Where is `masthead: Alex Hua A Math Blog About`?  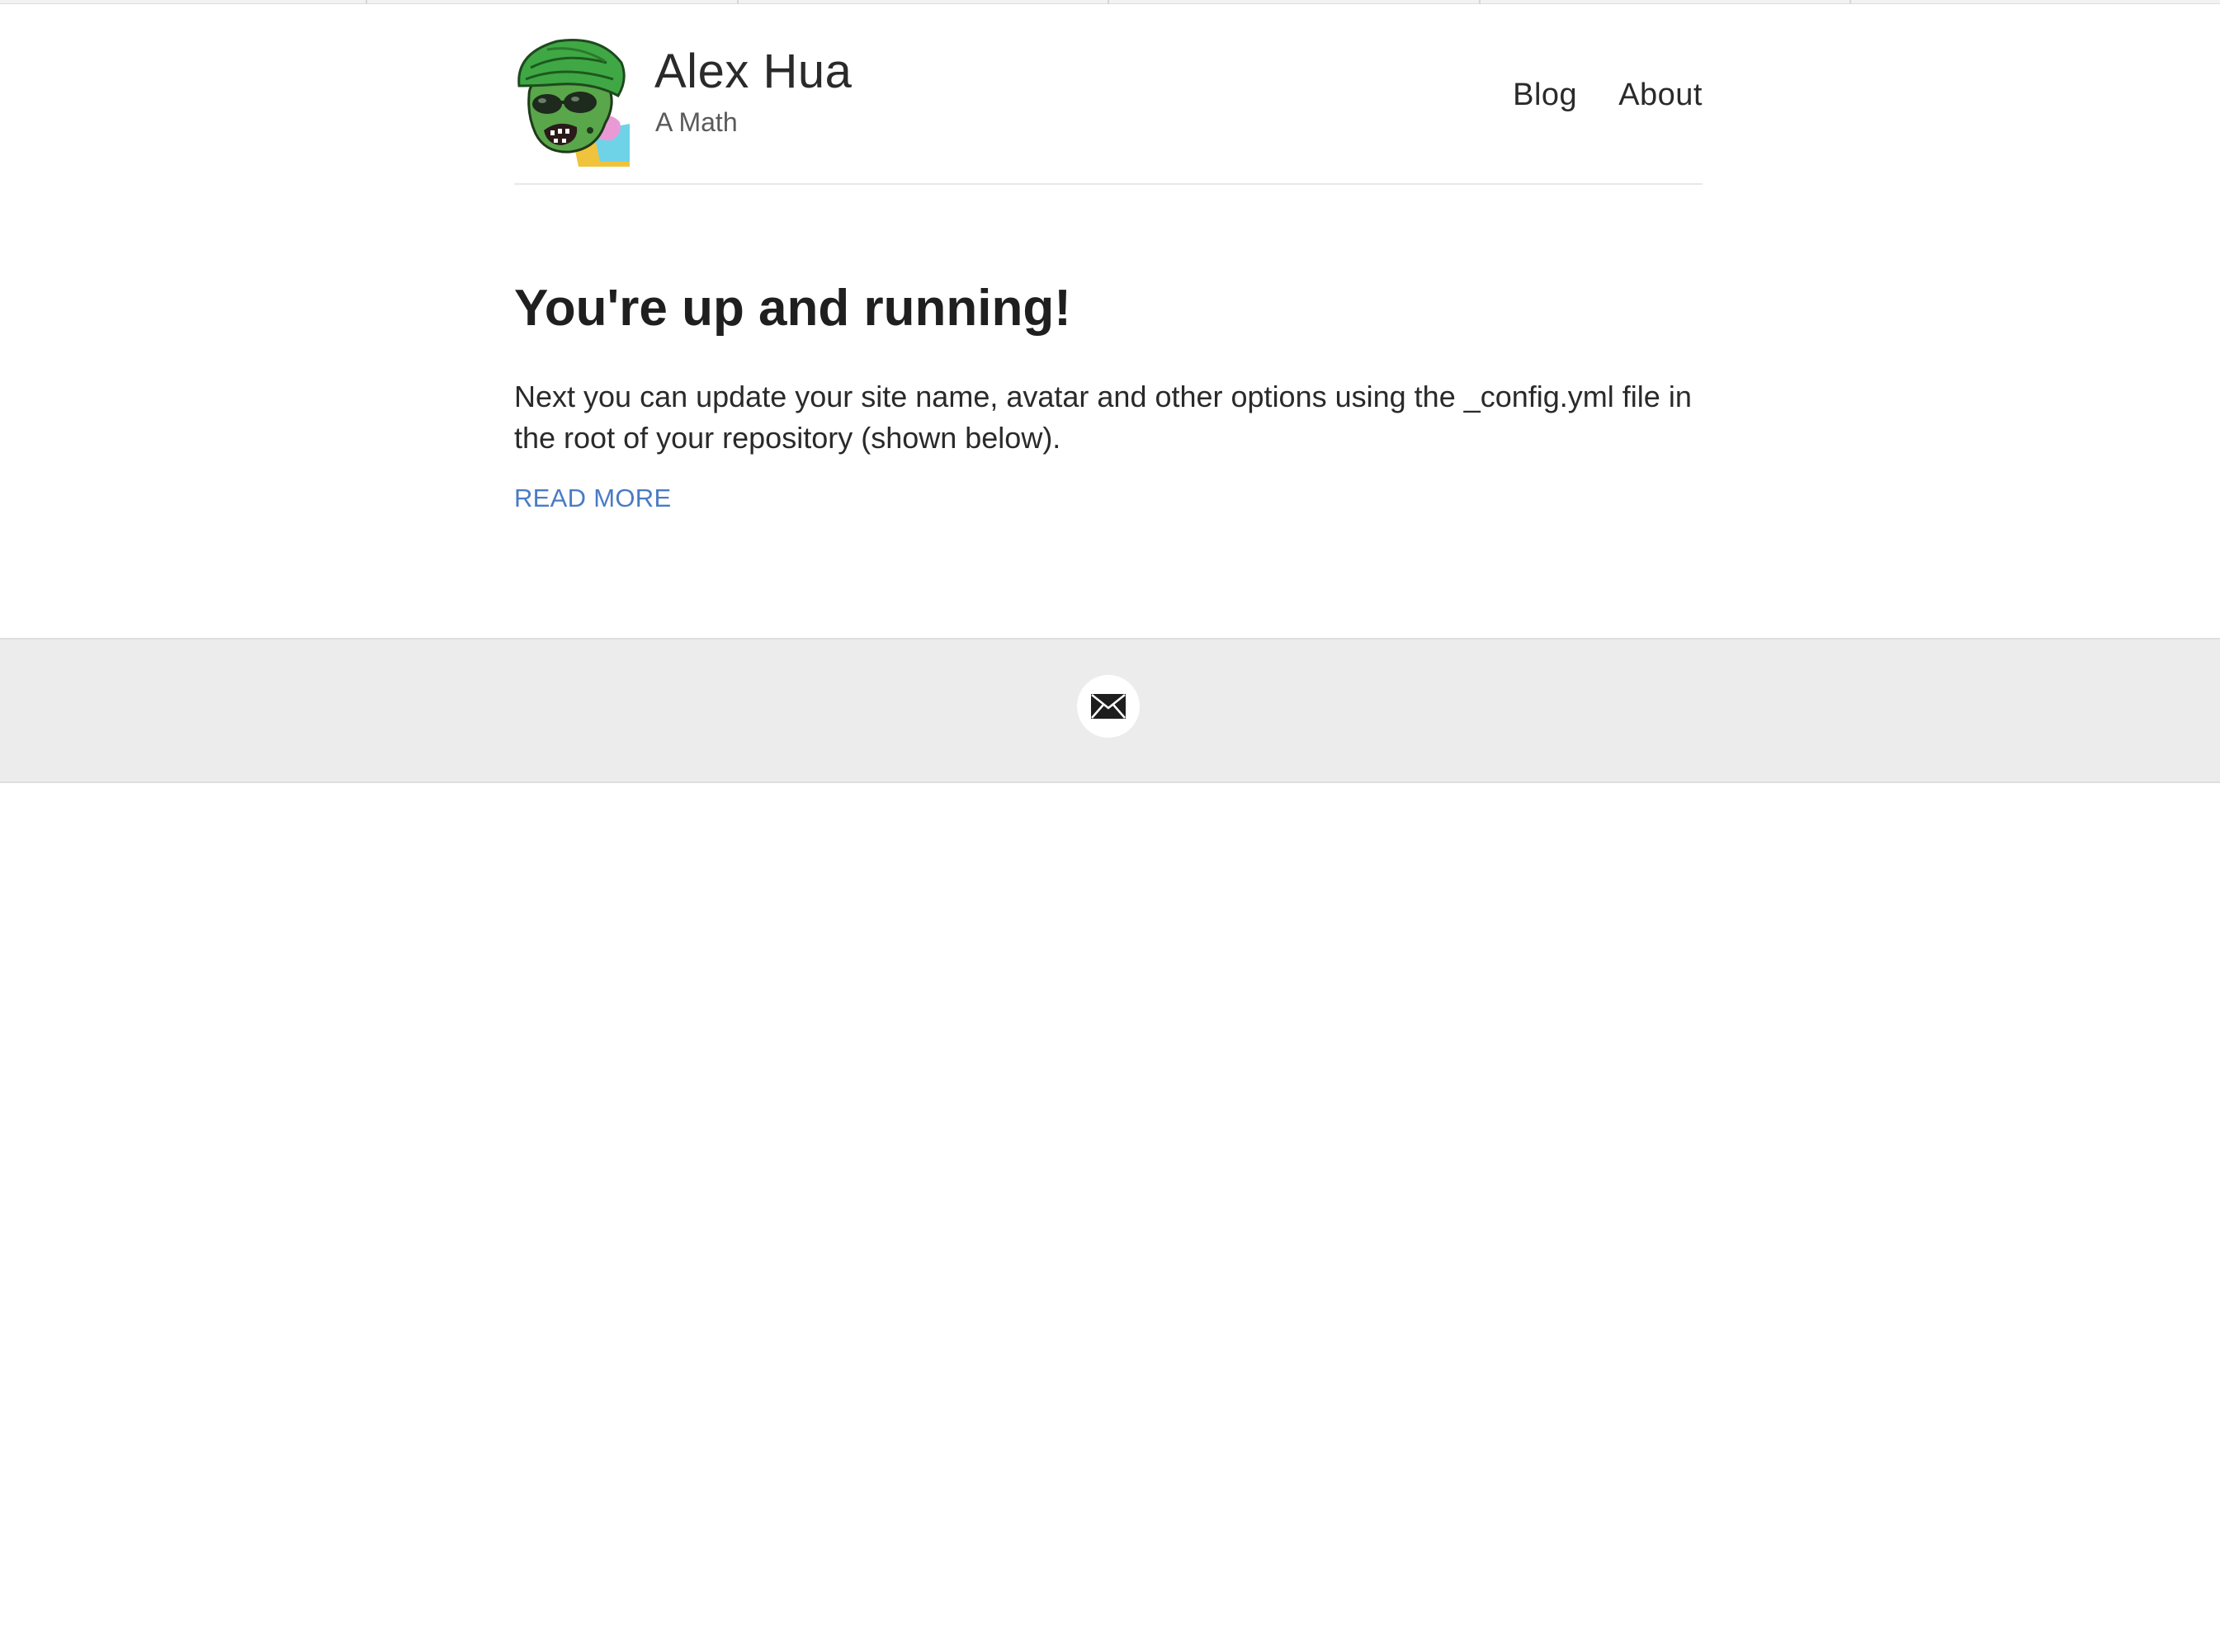 masthead: Alex Hua A Math Blog About is located at coordinates (1108, 112).